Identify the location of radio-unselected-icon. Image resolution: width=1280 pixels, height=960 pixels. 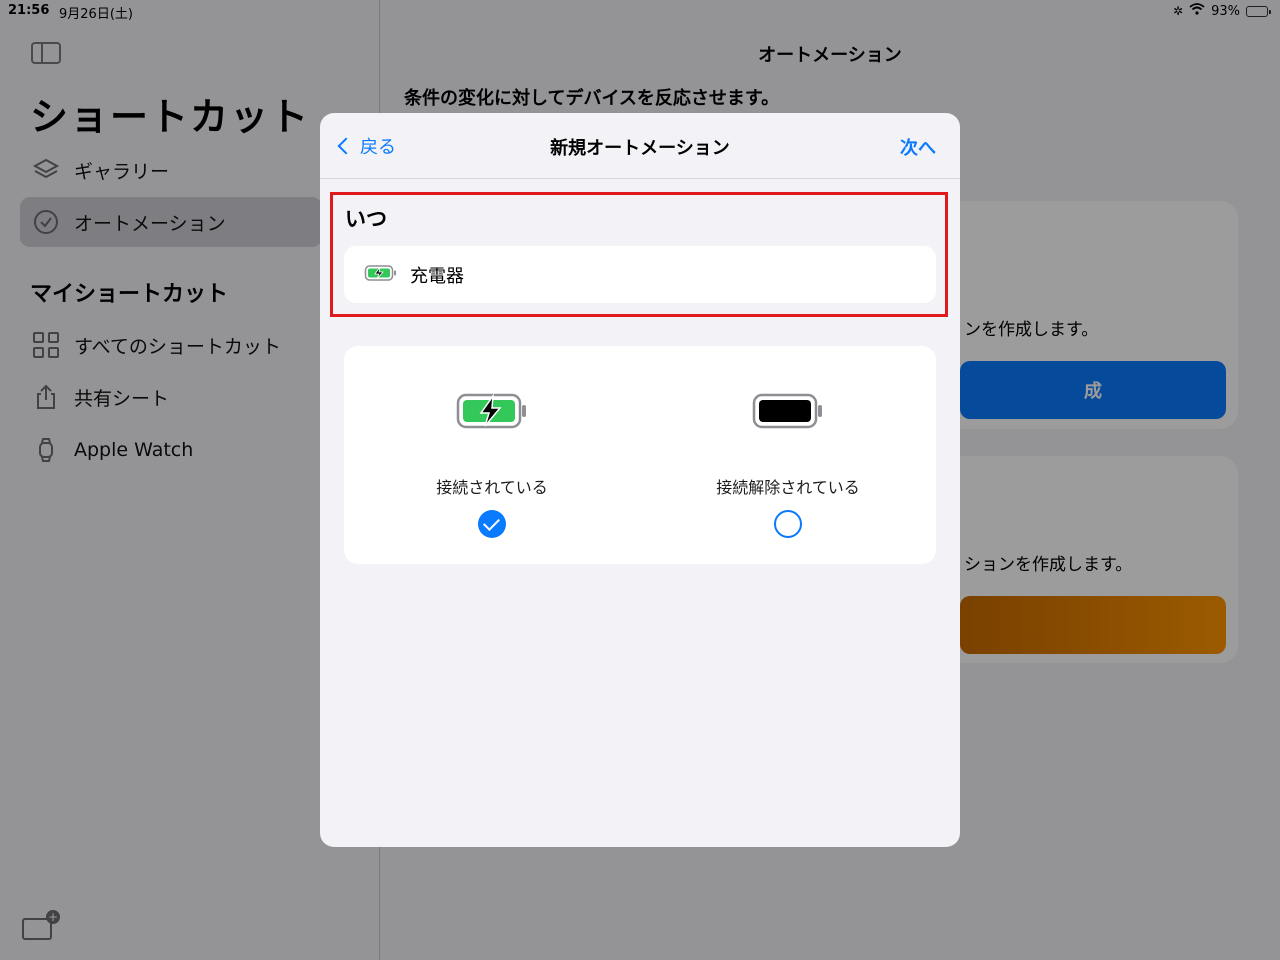
(788, 524).